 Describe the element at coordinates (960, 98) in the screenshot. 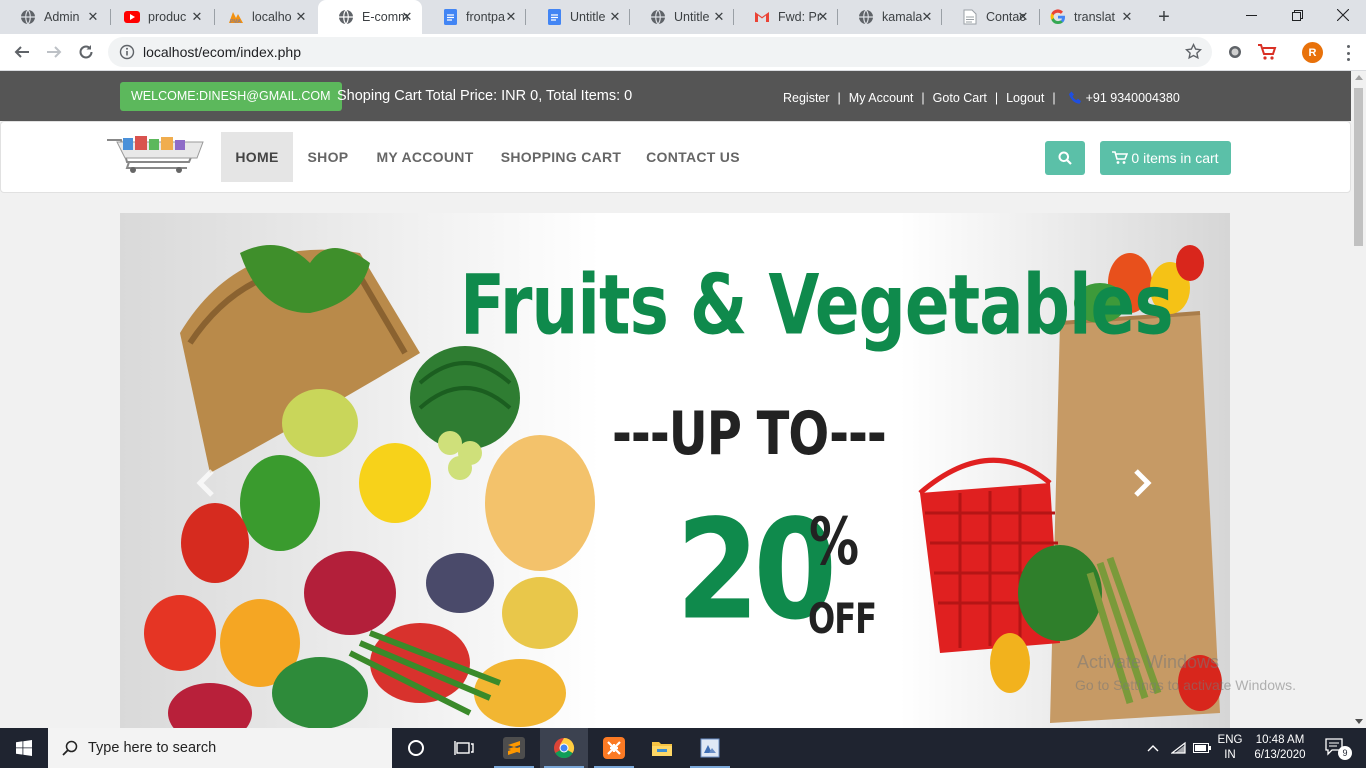

I see `goto-cart-link: Goto Cart` at that location.